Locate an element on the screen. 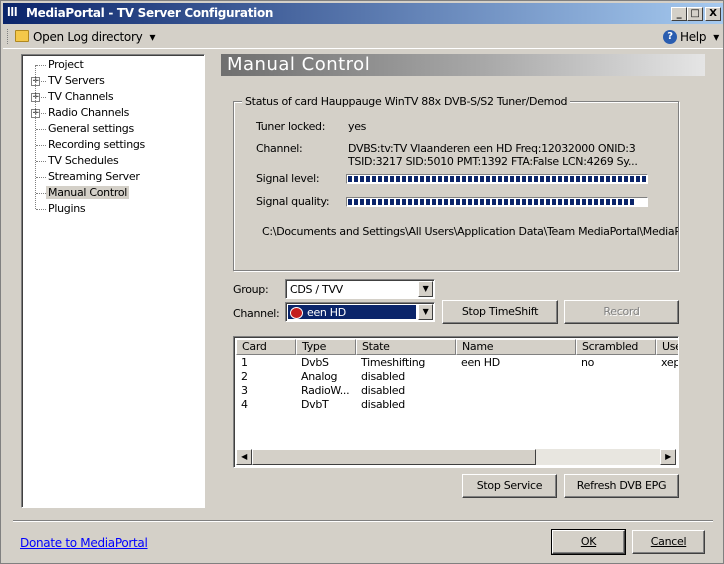  donate-link: Donate to MediaPortal is located at coordinates (84, 543).